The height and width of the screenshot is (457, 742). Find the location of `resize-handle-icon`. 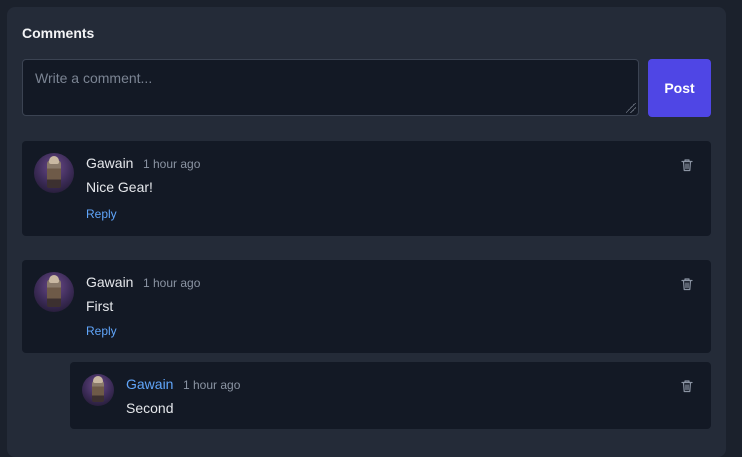

resize-handle-icon is located at coordinates (631, 108).